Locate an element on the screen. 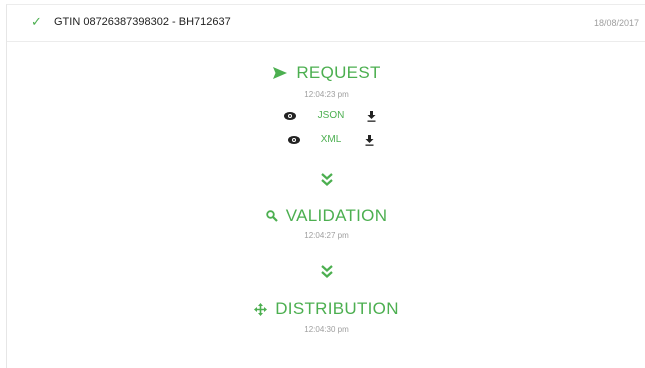 The height and width of the screenshot is (368, 645). payload-row-xml: XML is located at coordinates (326, 141).